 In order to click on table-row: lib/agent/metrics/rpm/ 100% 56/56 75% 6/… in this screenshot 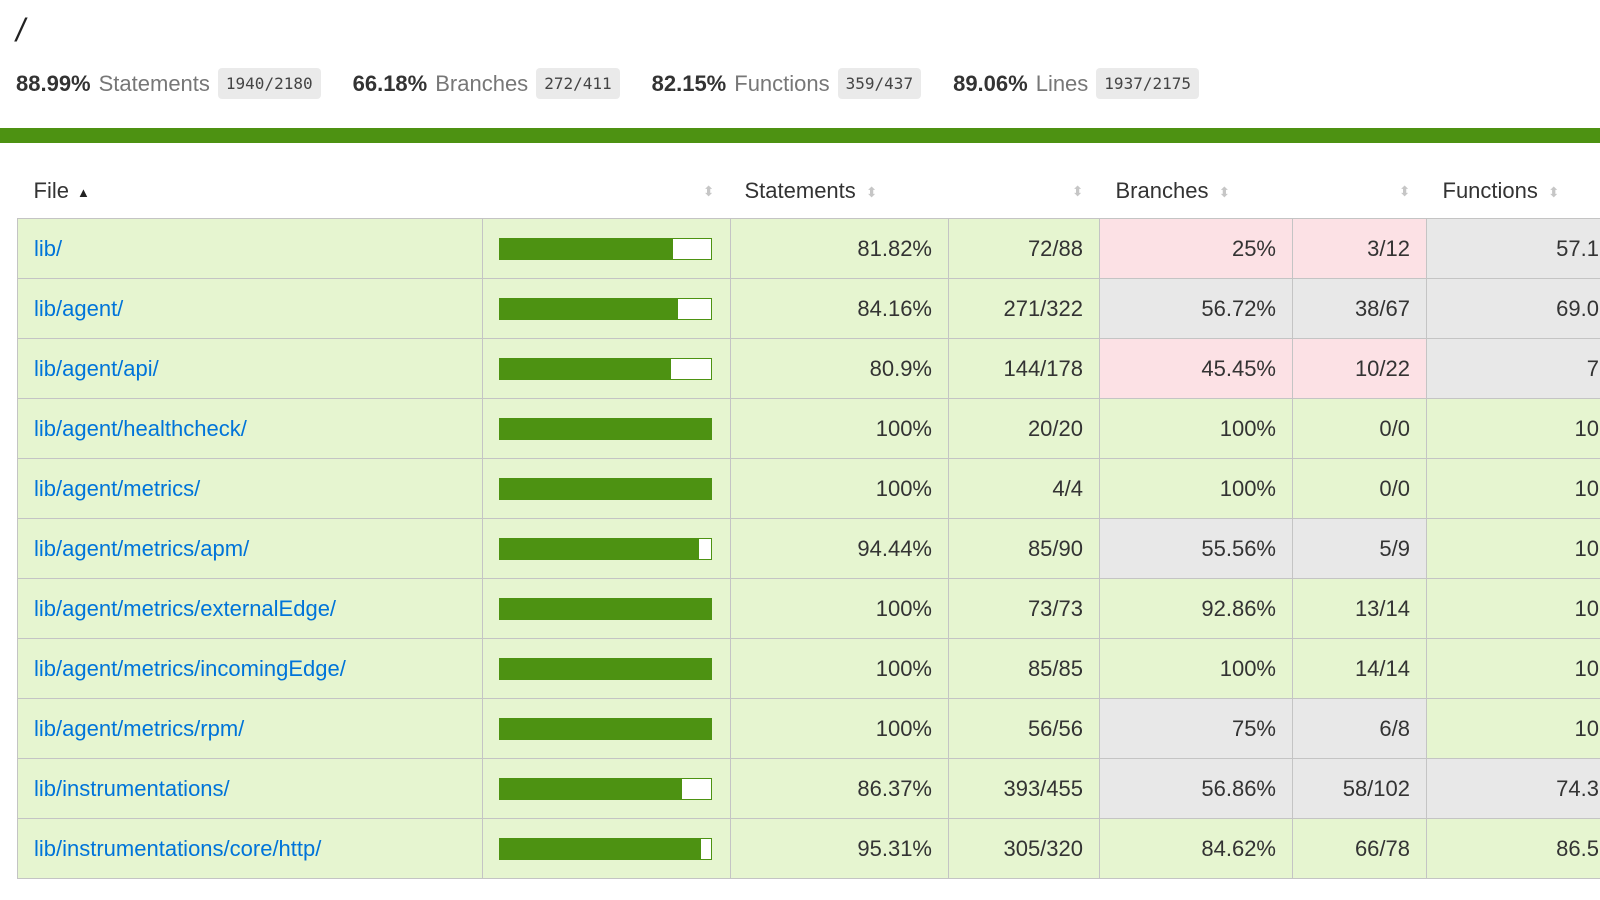, I will do `click(808, 728)`.